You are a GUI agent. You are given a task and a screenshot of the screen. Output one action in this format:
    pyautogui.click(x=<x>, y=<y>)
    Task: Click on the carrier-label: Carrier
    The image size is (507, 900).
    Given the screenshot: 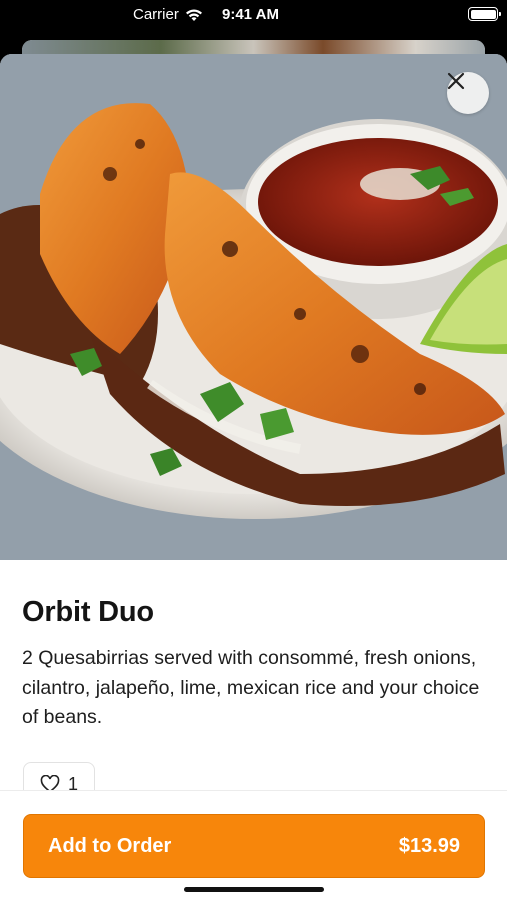 What is the action you would take?
    pyautogui.click(x=156, y=14)
    